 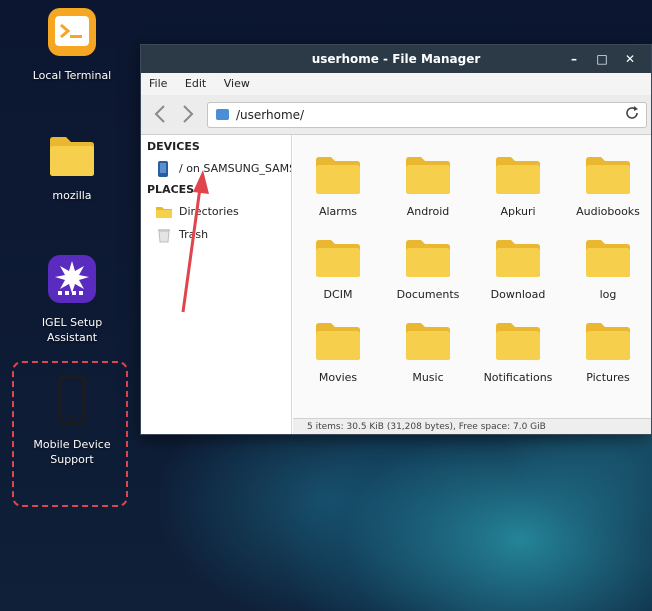 I want to click on menu-edit: Edit, so click(x=195, y=83).